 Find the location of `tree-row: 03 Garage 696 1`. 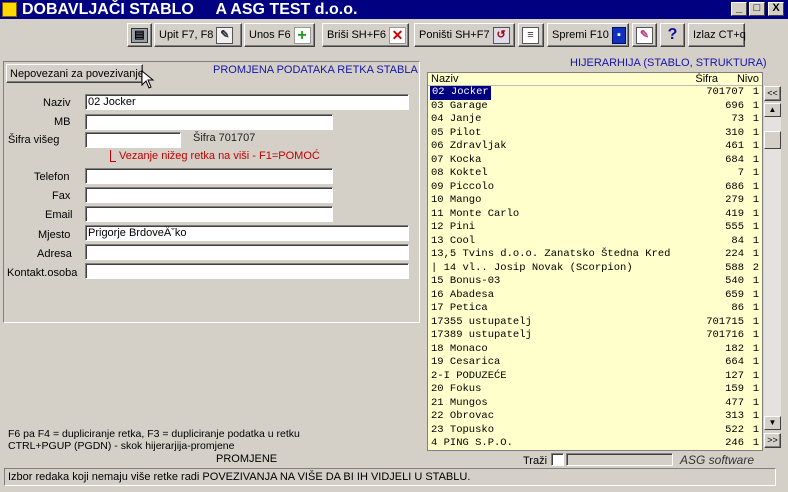

tree-row: 03 Garage 696 1 is located at coordinates (595, 107).